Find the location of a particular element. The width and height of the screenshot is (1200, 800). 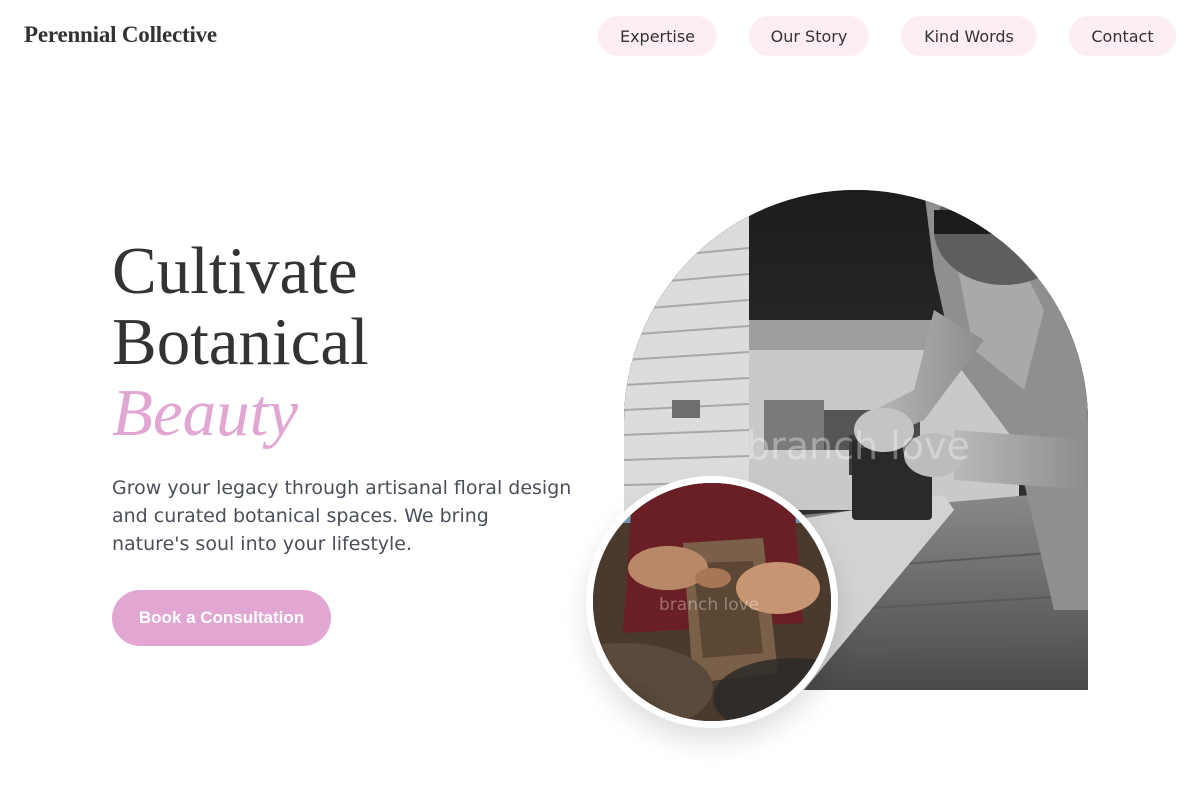

hero-circle-image: branch love is located at coordinates (712, 602).